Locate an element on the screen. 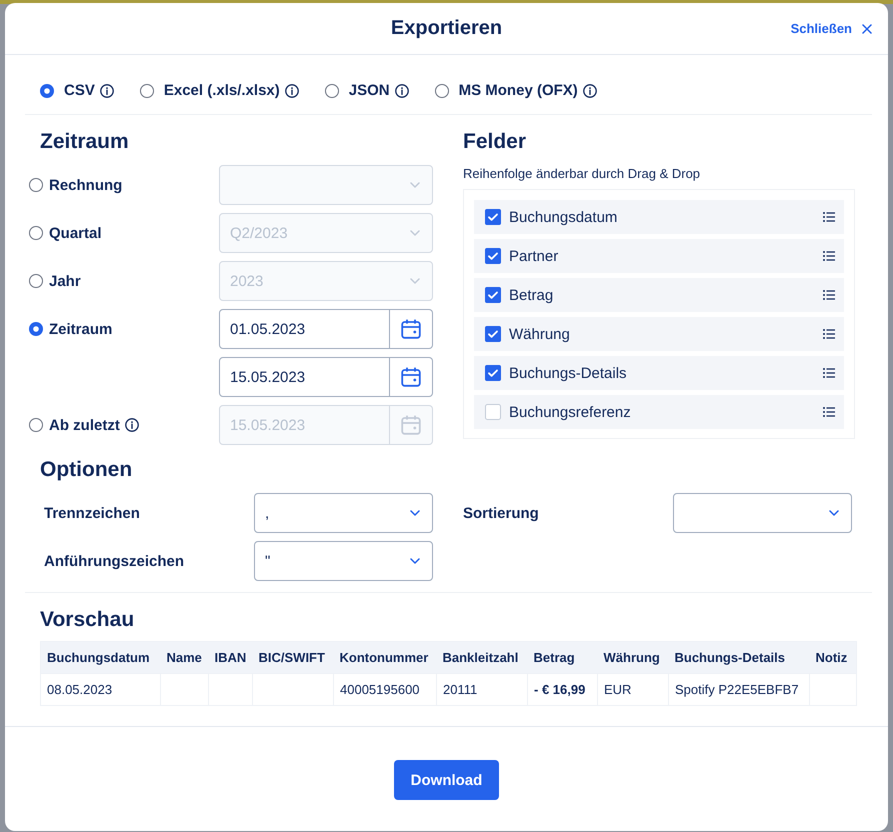 The height and width of the screenshot is (832, 893). dropdown: , is located at coordinates (343, 513).